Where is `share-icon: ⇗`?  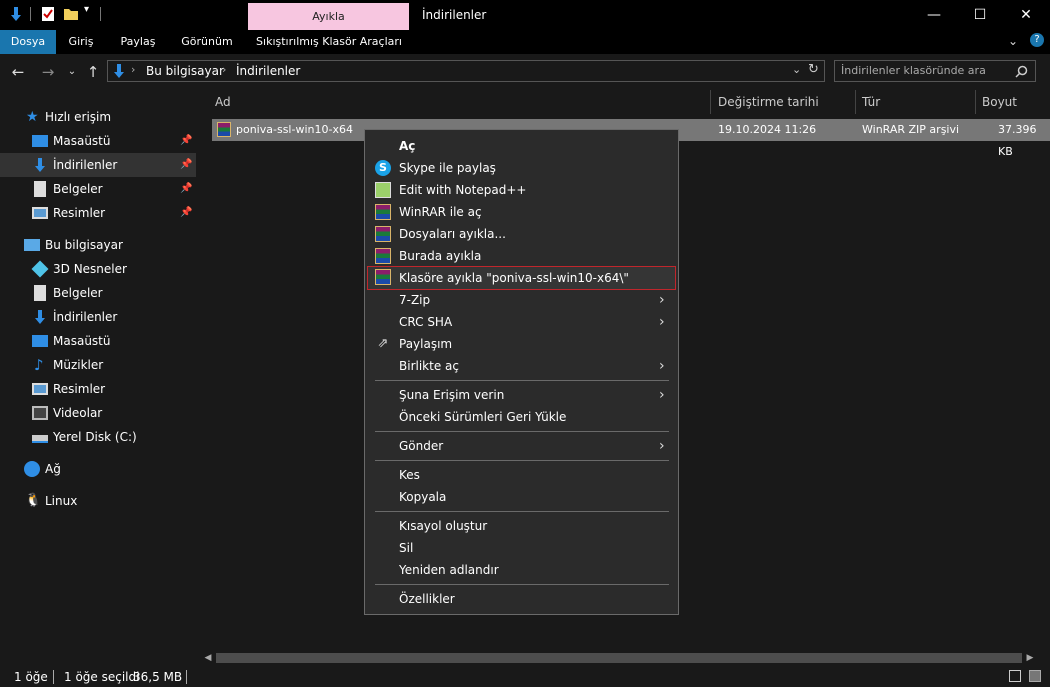
share-icon: ⇗ is located at coordinates (383, 343).